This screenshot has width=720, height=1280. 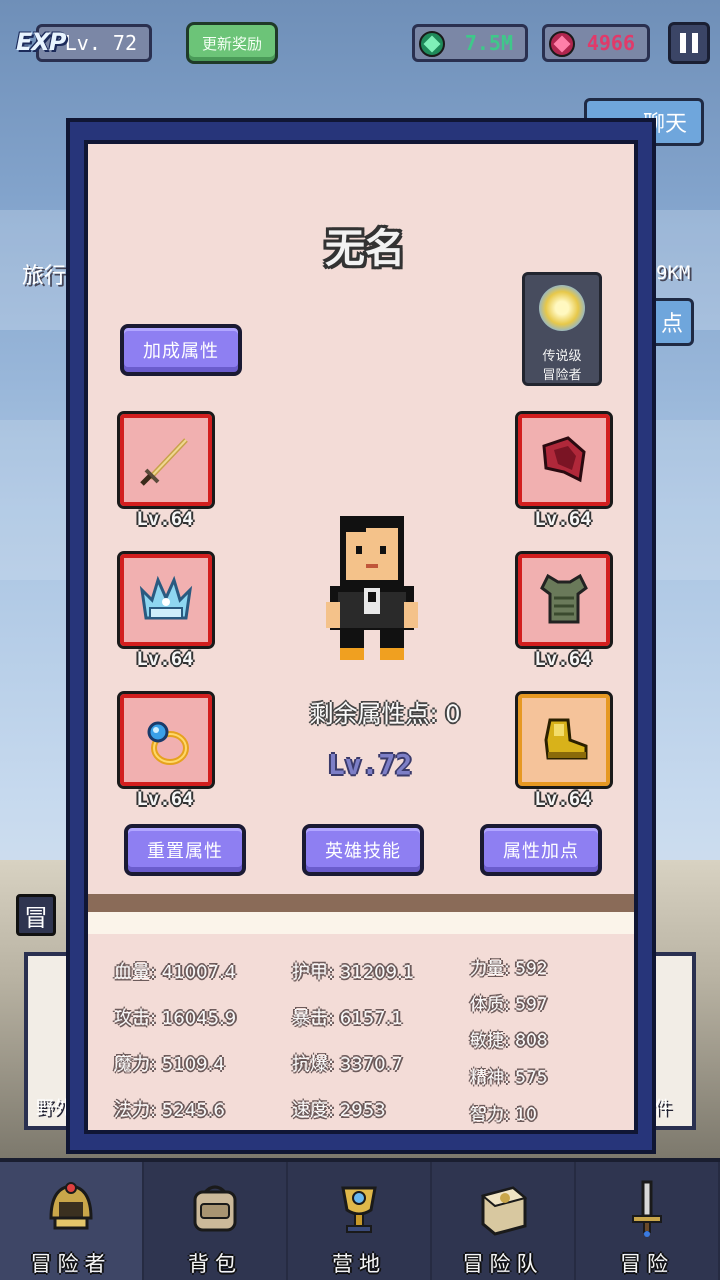 What do you see at coordinates (372, 588) in the screenshot?
I see `hero-character-sprite` at bounding box center [372, 588].